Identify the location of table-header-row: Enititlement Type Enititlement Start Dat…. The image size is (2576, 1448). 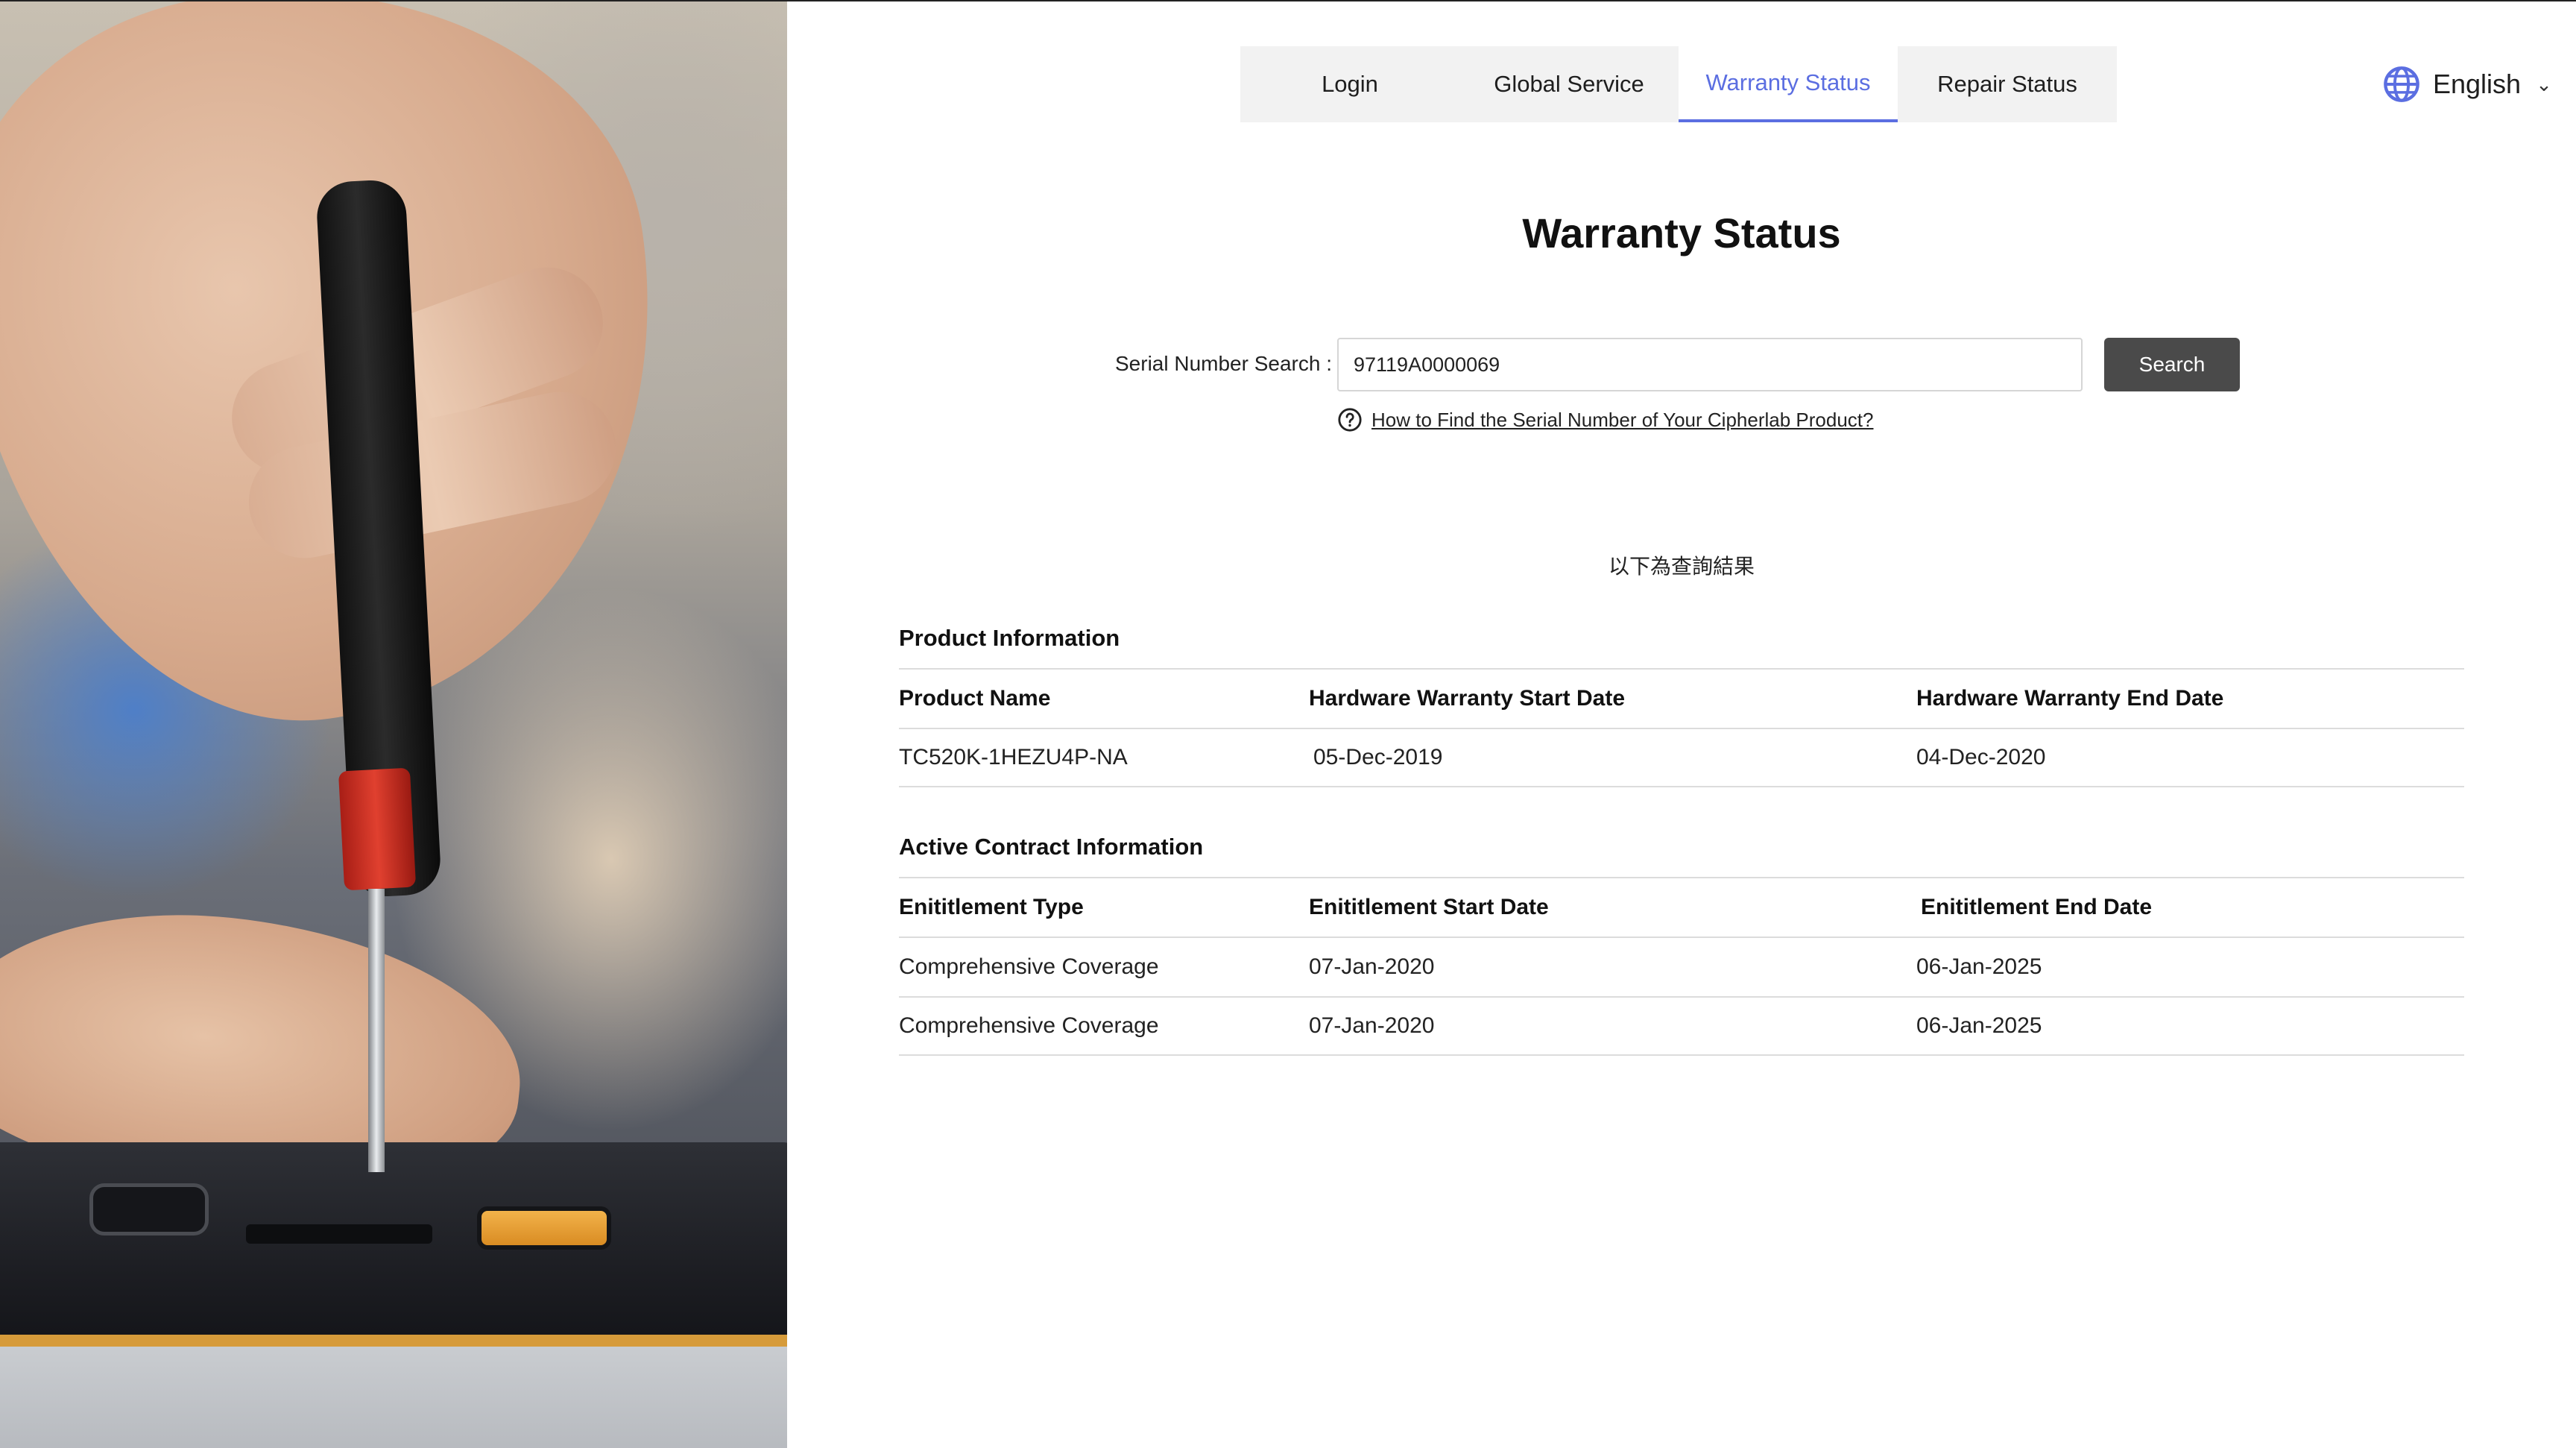
(1681, 907).